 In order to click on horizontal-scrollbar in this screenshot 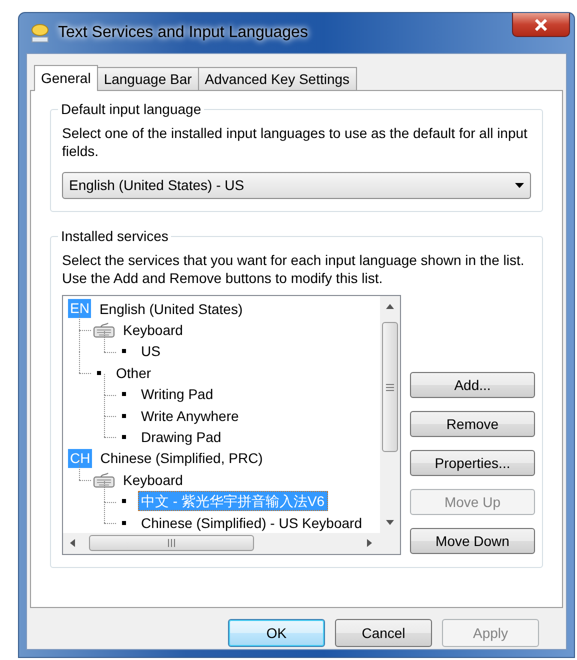, I will do `click(221, 543)`.